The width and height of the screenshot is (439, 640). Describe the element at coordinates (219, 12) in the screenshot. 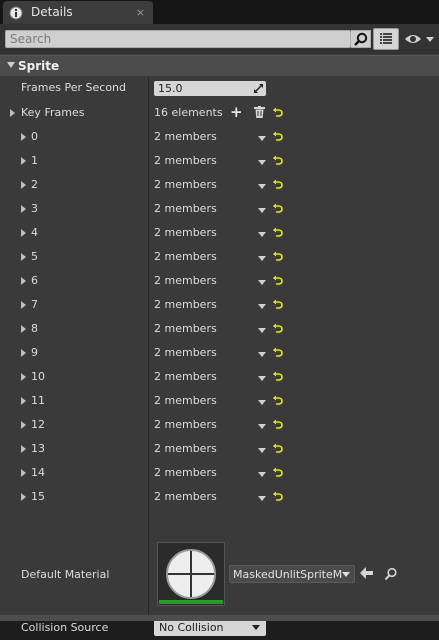

I see `tab-bar: Details ×` at that location.